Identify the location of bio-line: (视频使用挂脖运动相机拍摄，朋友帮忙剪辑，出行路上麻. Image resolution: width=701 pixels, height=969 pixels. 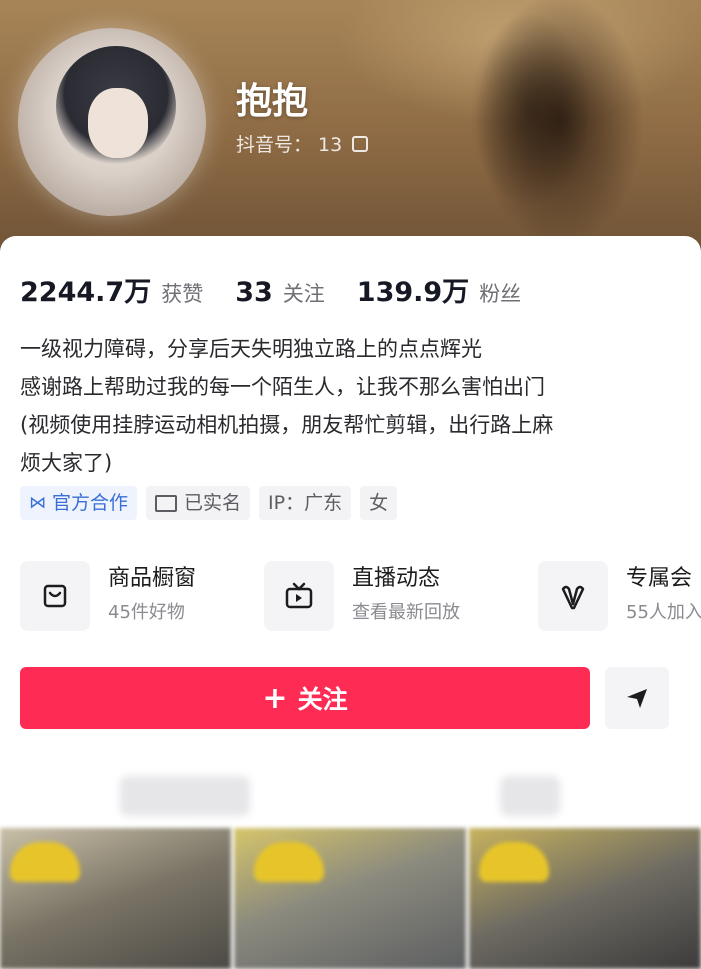
(287, 425).